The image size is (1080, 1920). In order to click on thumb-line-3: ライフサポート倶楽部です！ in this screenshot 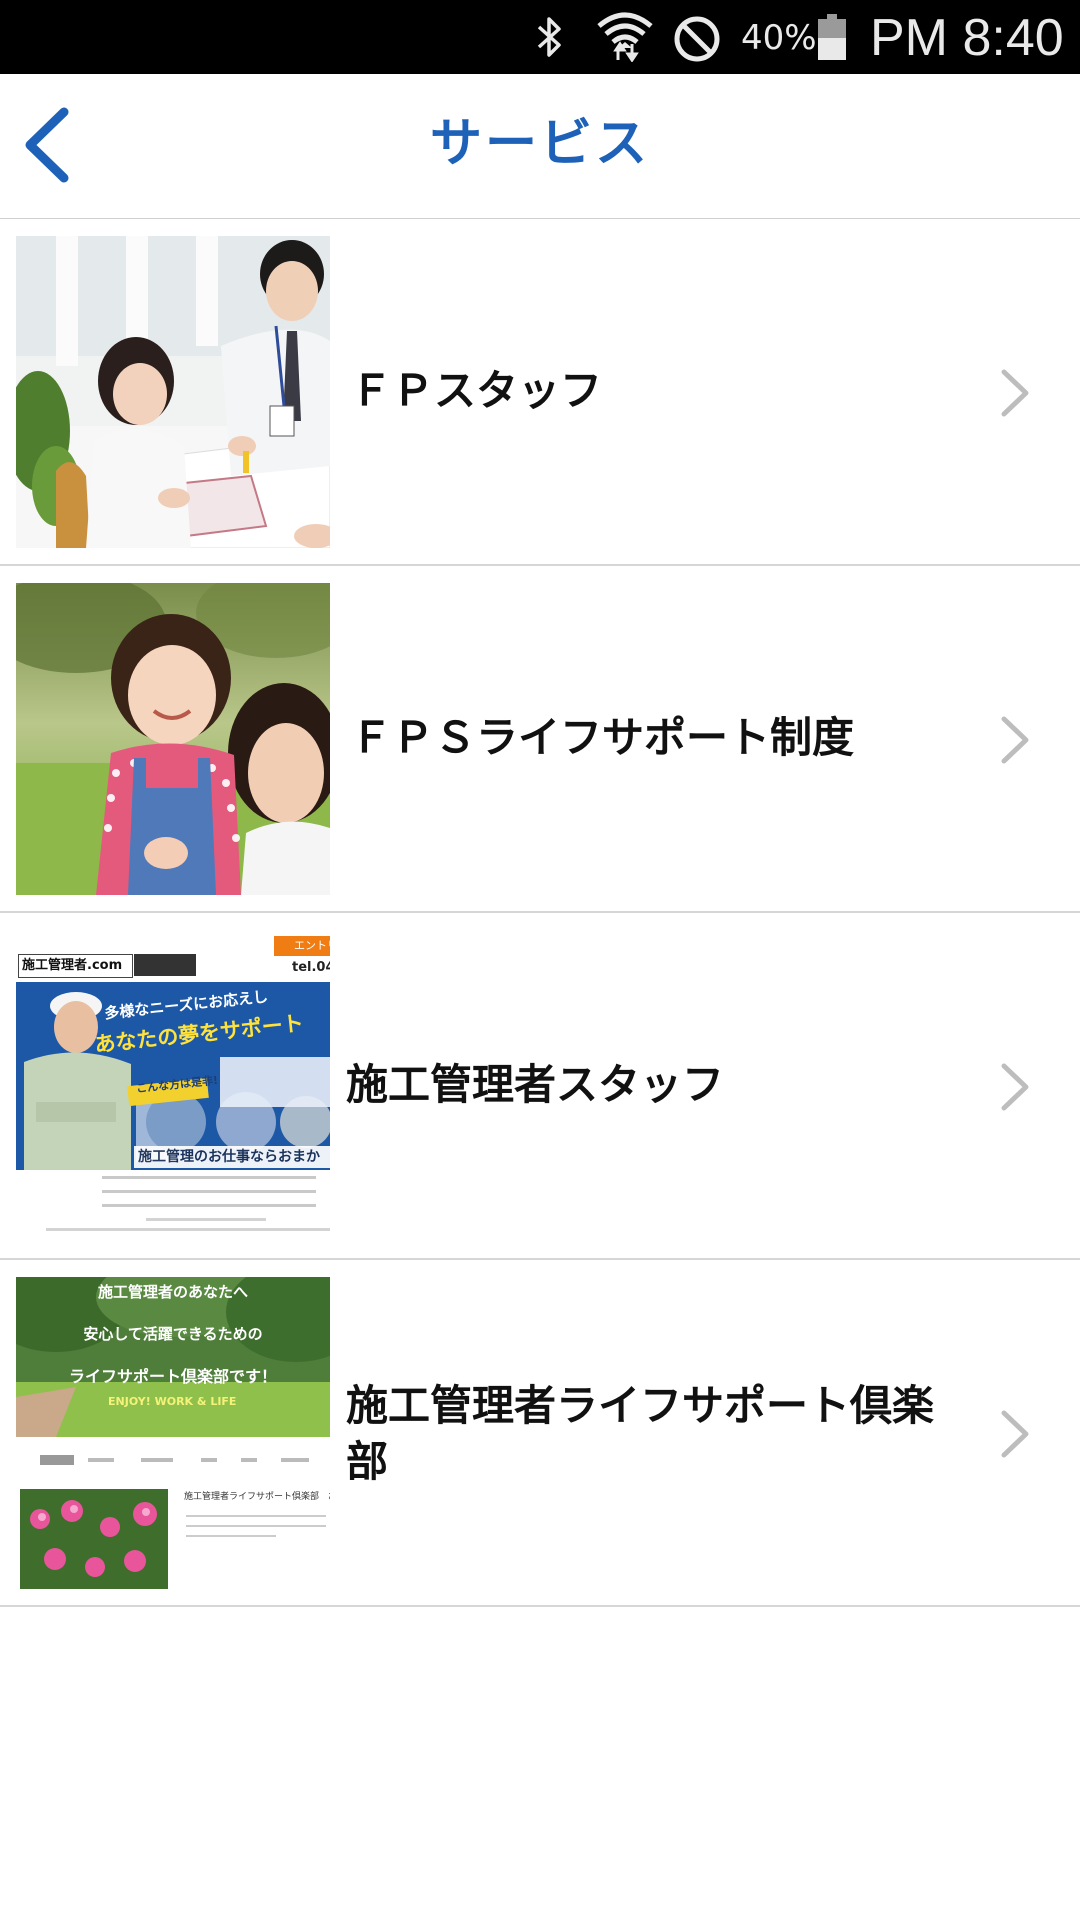, I will do `click(172, 1376)`.